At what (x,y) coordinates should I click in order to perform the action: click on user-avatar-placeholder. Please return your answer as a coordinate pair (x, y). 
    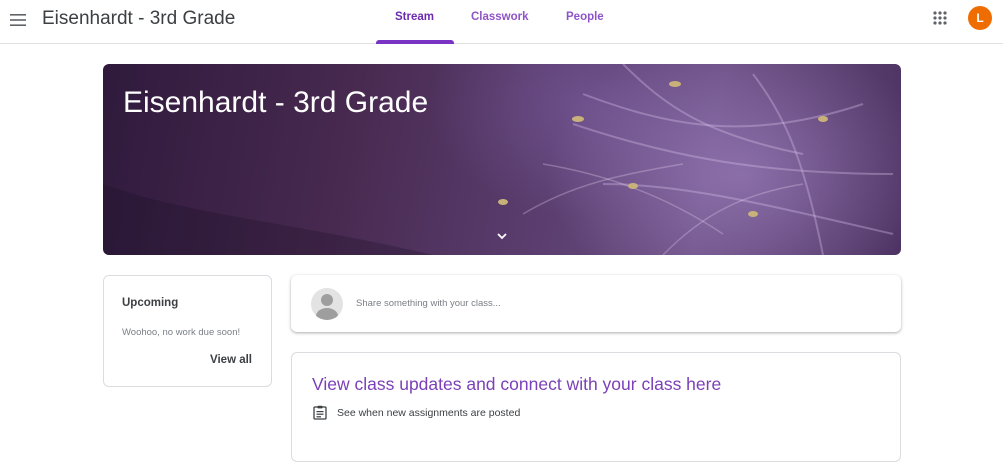
    Looking at the image, I should click on (327, 304).